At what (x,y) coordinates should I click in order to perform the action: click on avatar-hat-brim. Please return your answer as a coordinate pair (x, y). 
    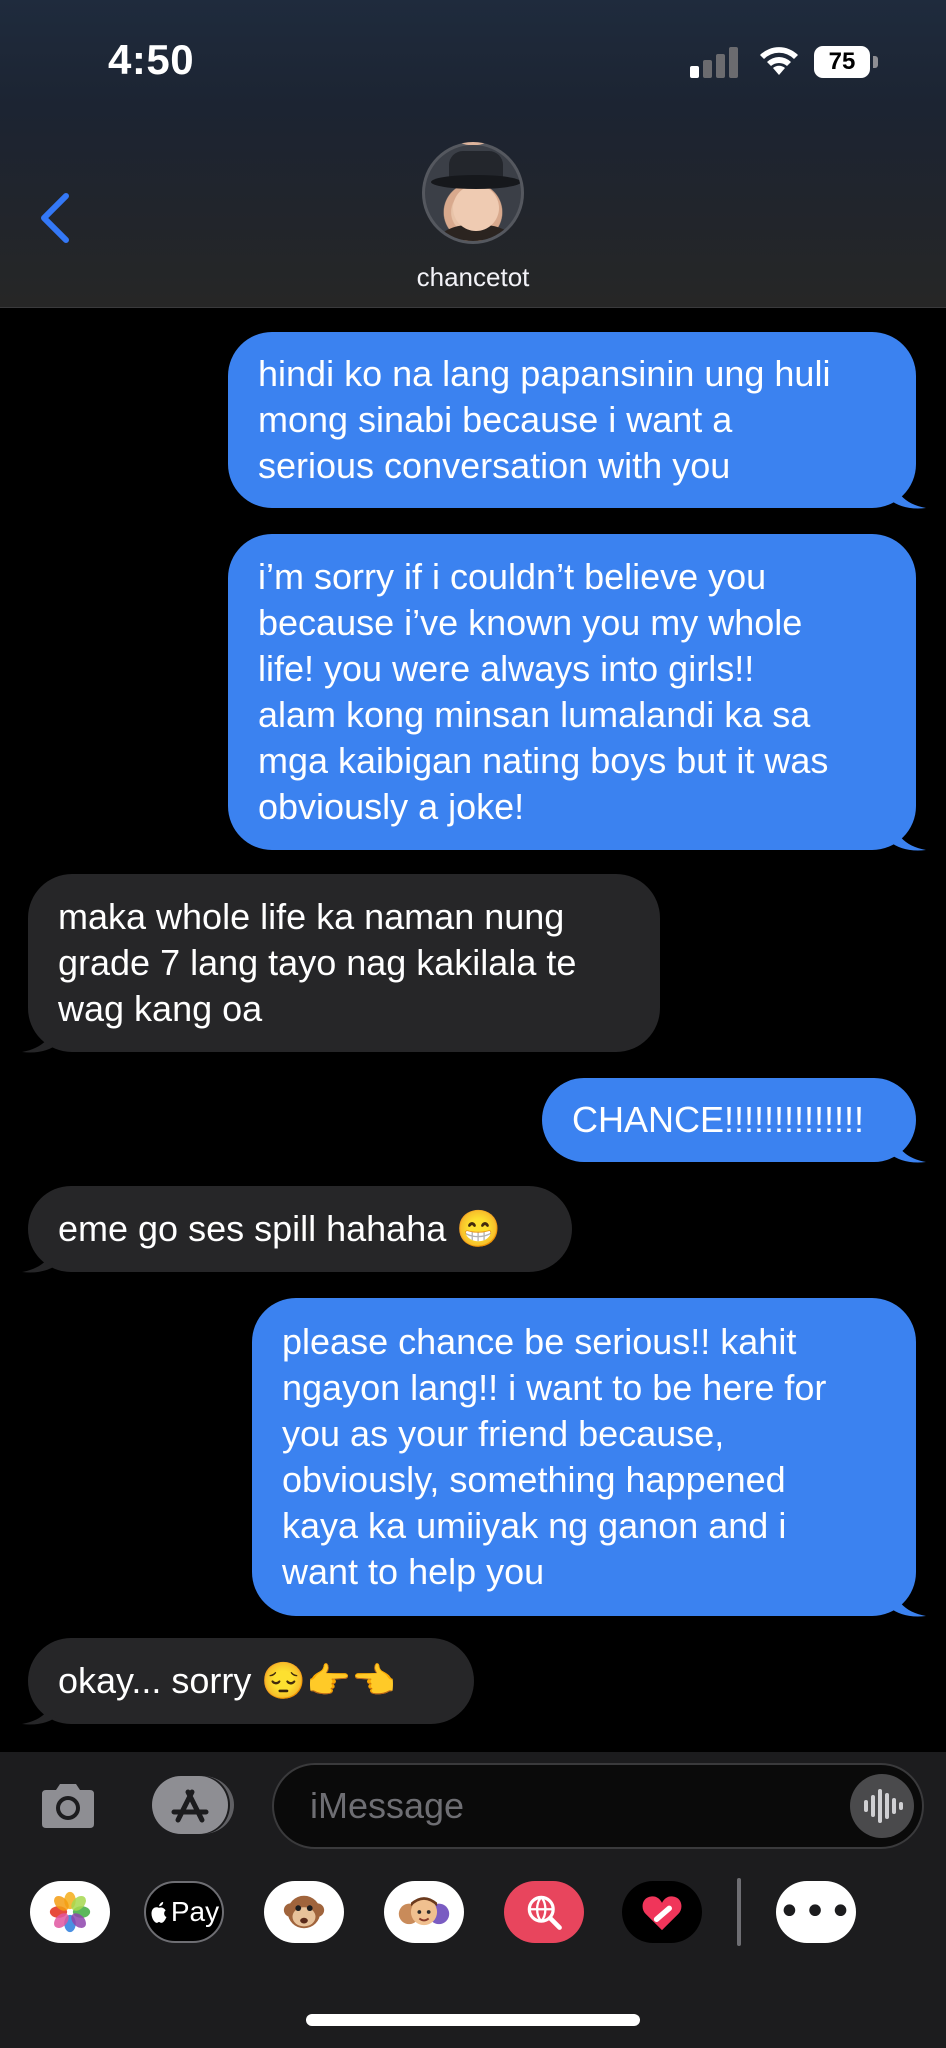
    Looking at the image, I should click on (476, 182).